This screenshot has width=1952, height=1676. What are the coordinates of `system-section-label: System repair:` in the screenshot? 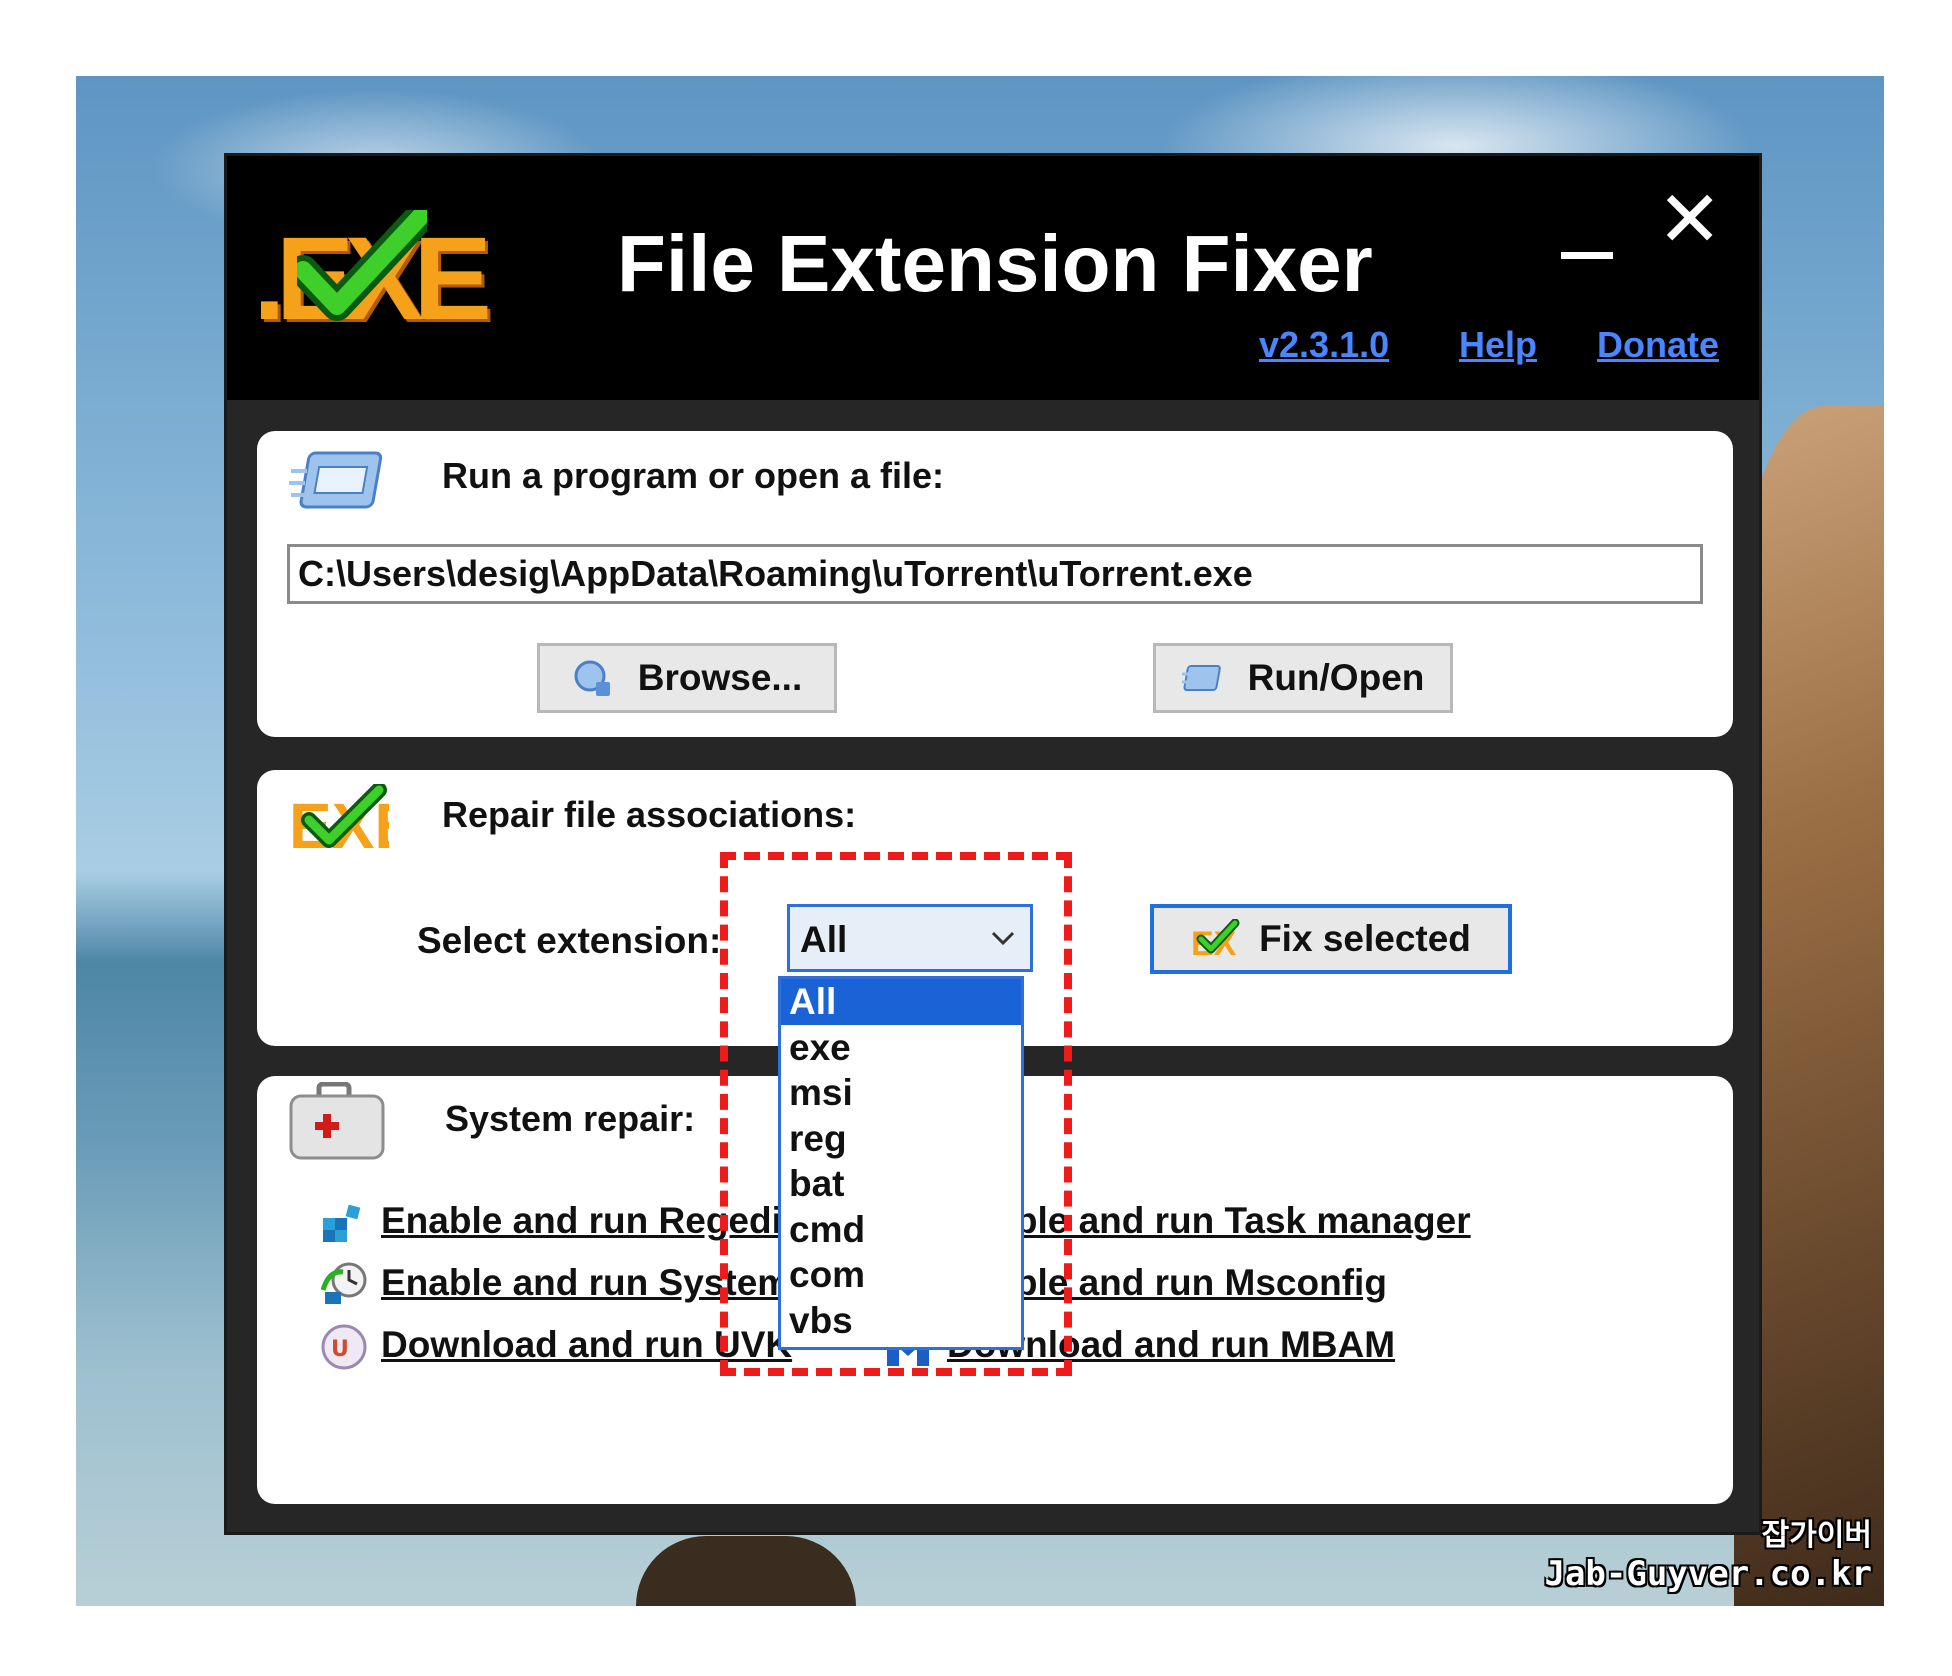 It's located at (570, 1118).